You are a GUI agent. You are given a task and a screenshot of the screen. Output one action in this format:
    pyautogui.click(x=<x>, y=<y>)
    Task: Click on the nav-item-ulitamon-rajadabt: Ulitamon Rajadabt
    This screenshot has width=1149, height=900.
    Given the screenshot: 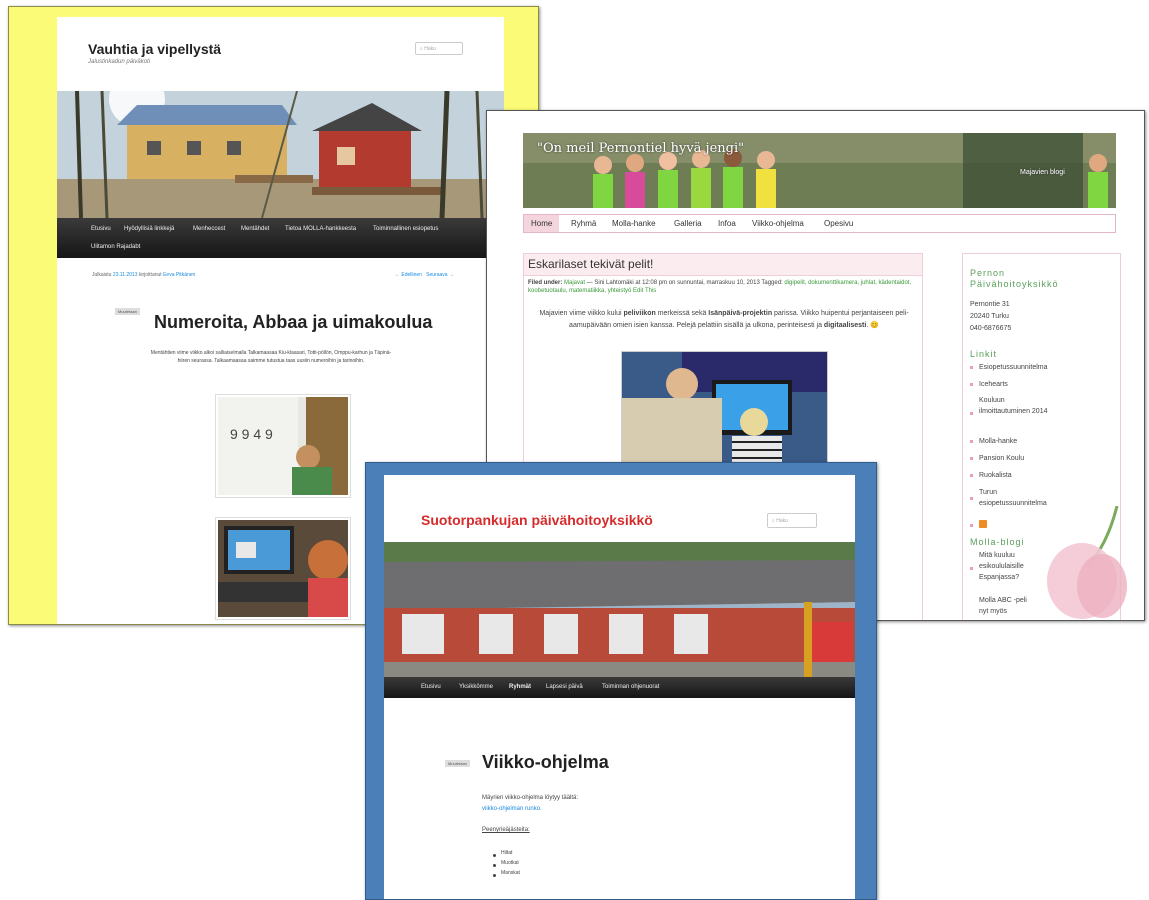 What is the action you would take?
    pyautogui.click(x=115, y=247)
    